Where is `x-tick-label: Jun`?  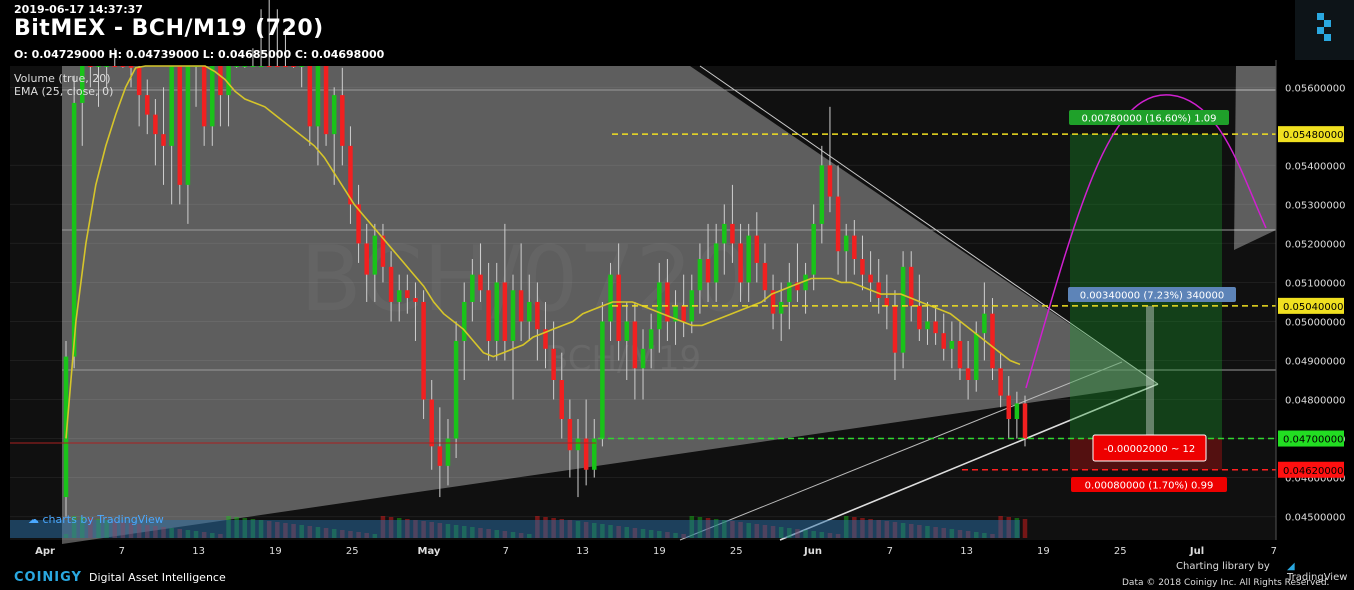 x-tick-label: Jun is located at coordinates (812, 551).